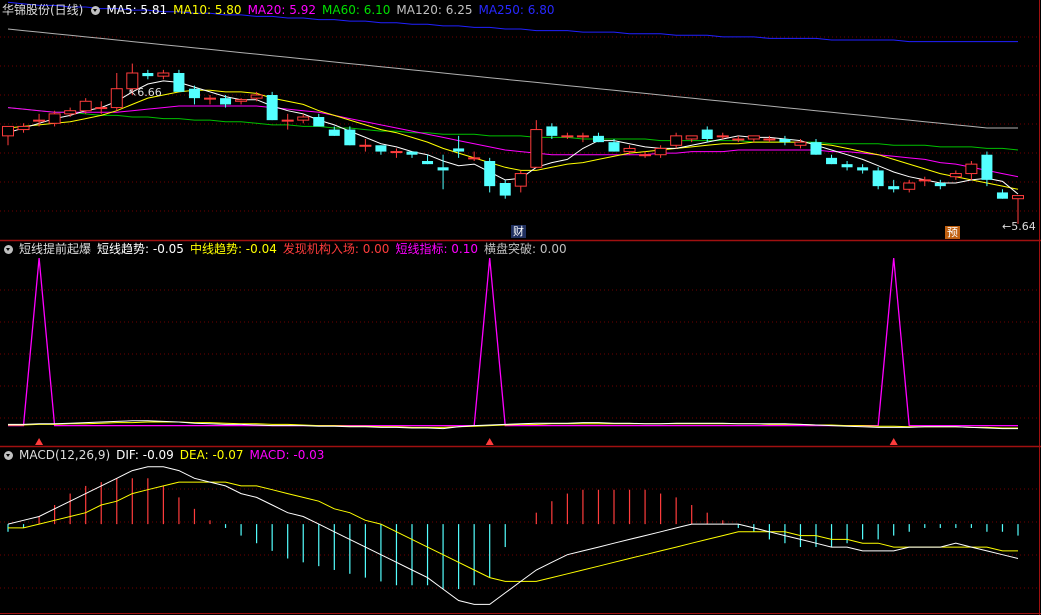  I want to click on macd-legend: DIF: -0.09 DEA: -0.07 MACD: -0.03, so click(223, 455).